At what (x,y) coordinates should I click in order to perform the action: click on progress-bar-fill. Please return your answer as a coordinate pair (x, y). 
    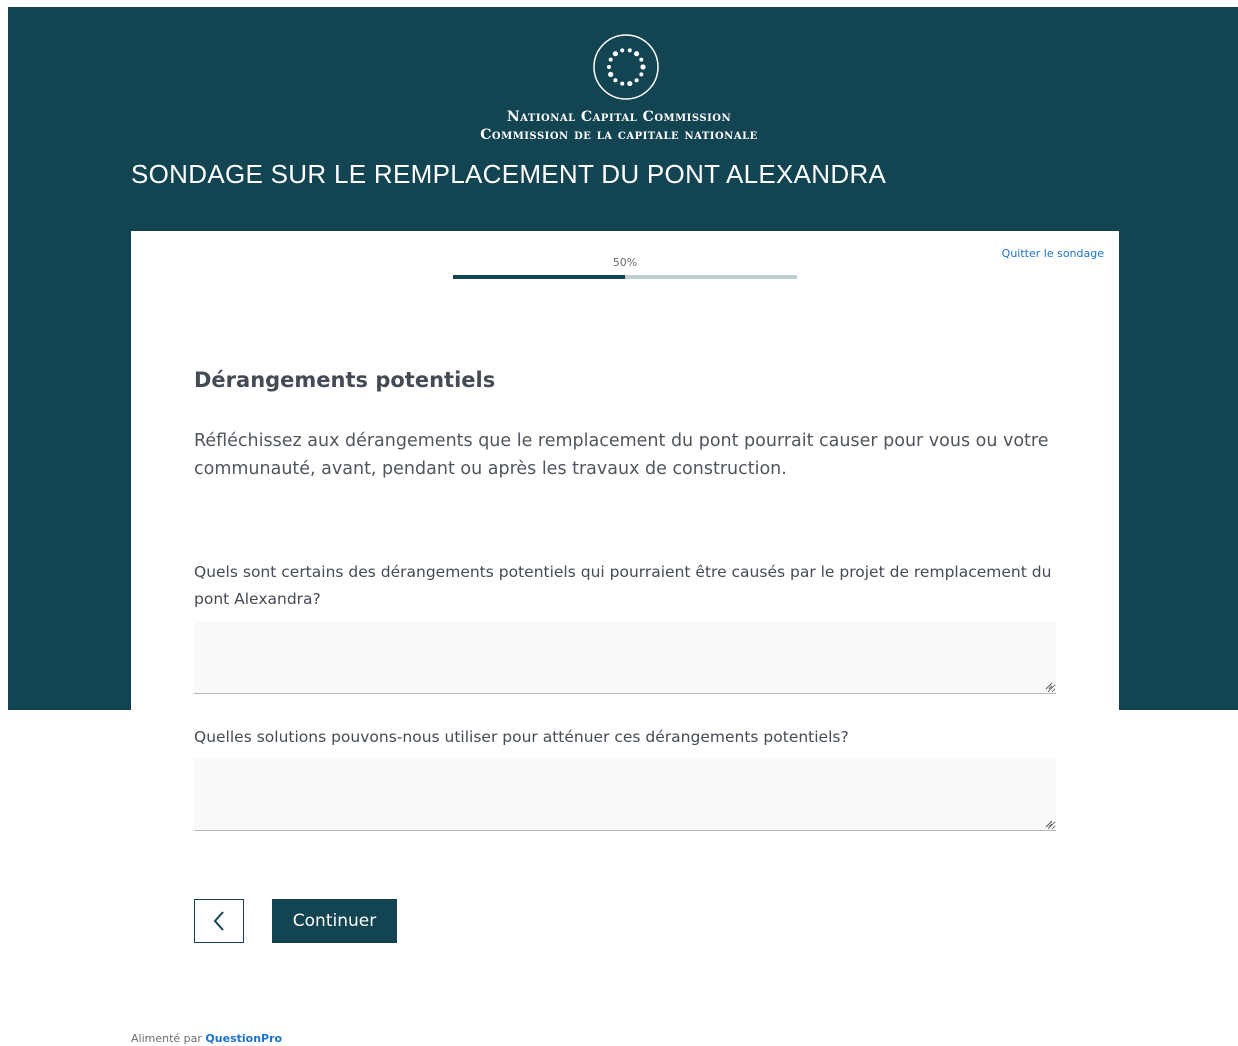
    Looking at the image, I should click on (539, 277).